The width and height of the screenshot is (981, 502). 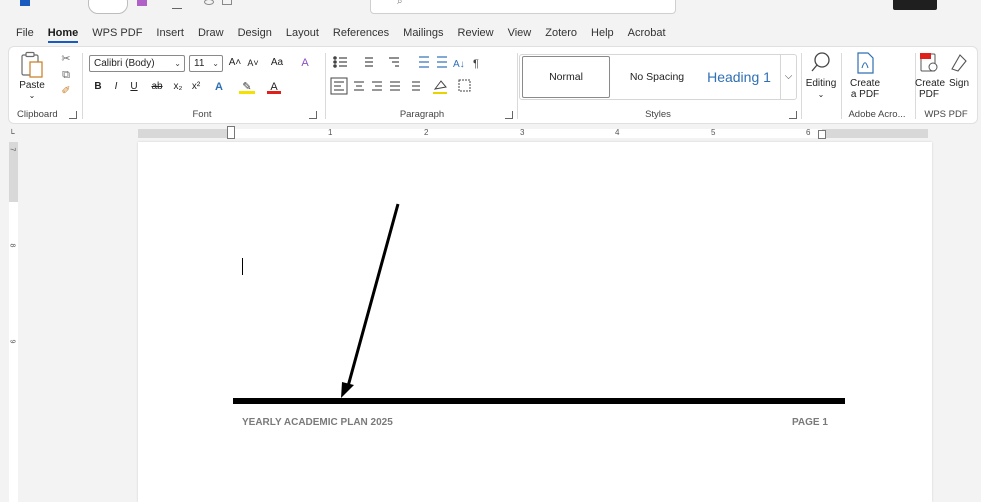 What do you see at coordinates (958, 83) in the screenshot?
I see `sign-label: Sign` at bounding box center [958, 83].